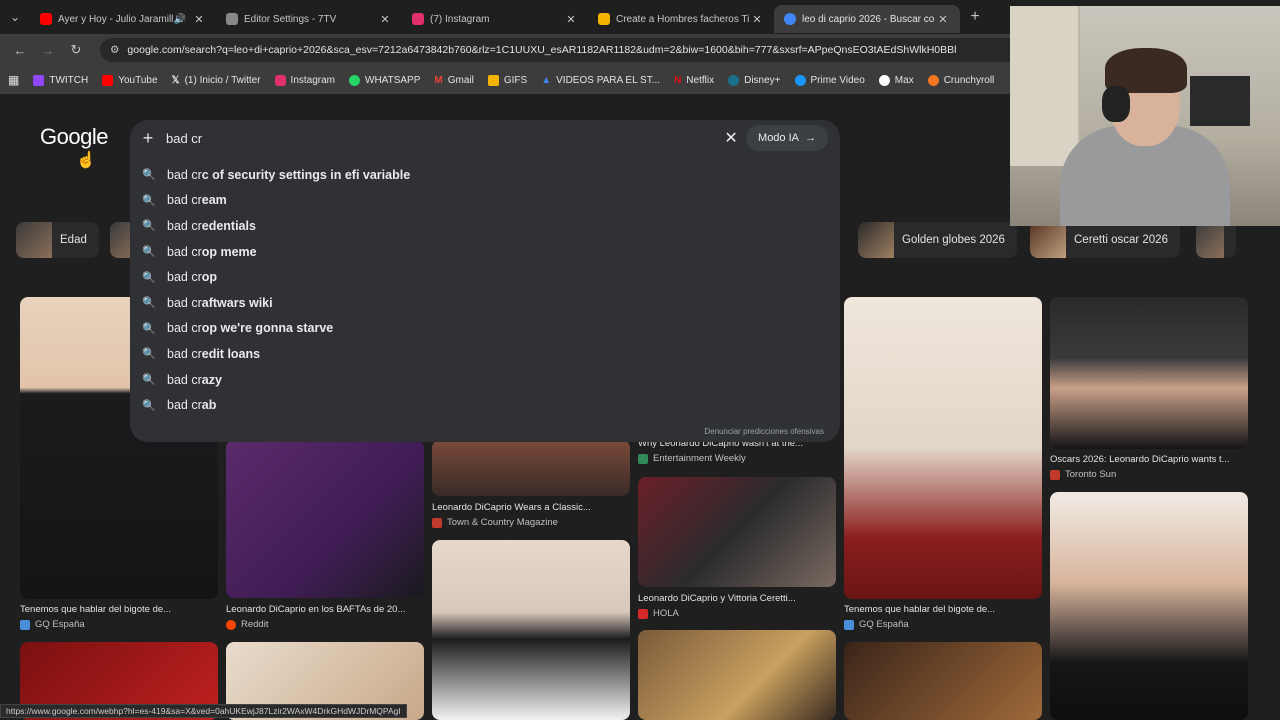  What do you see at coordinates (485, 380) in the screenshot?
I see `suggestion-item: 🔍 bad cr azy` at bounding box center [485, 380].